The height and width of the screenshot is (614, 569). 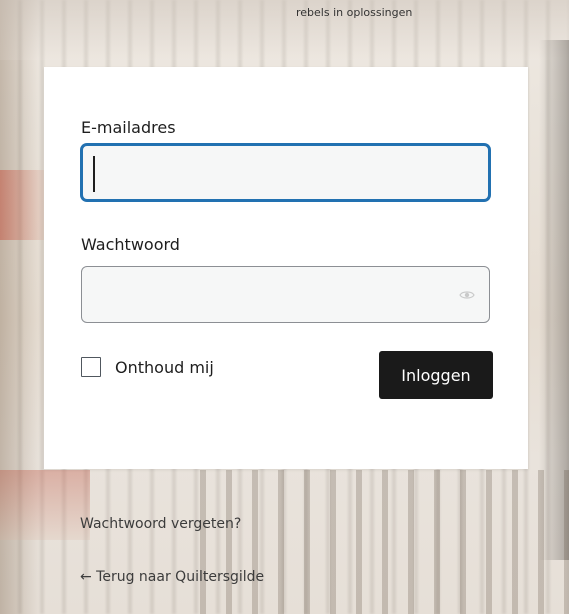 I want to click on login-button: Inloggen, so click(x=436, y=375).